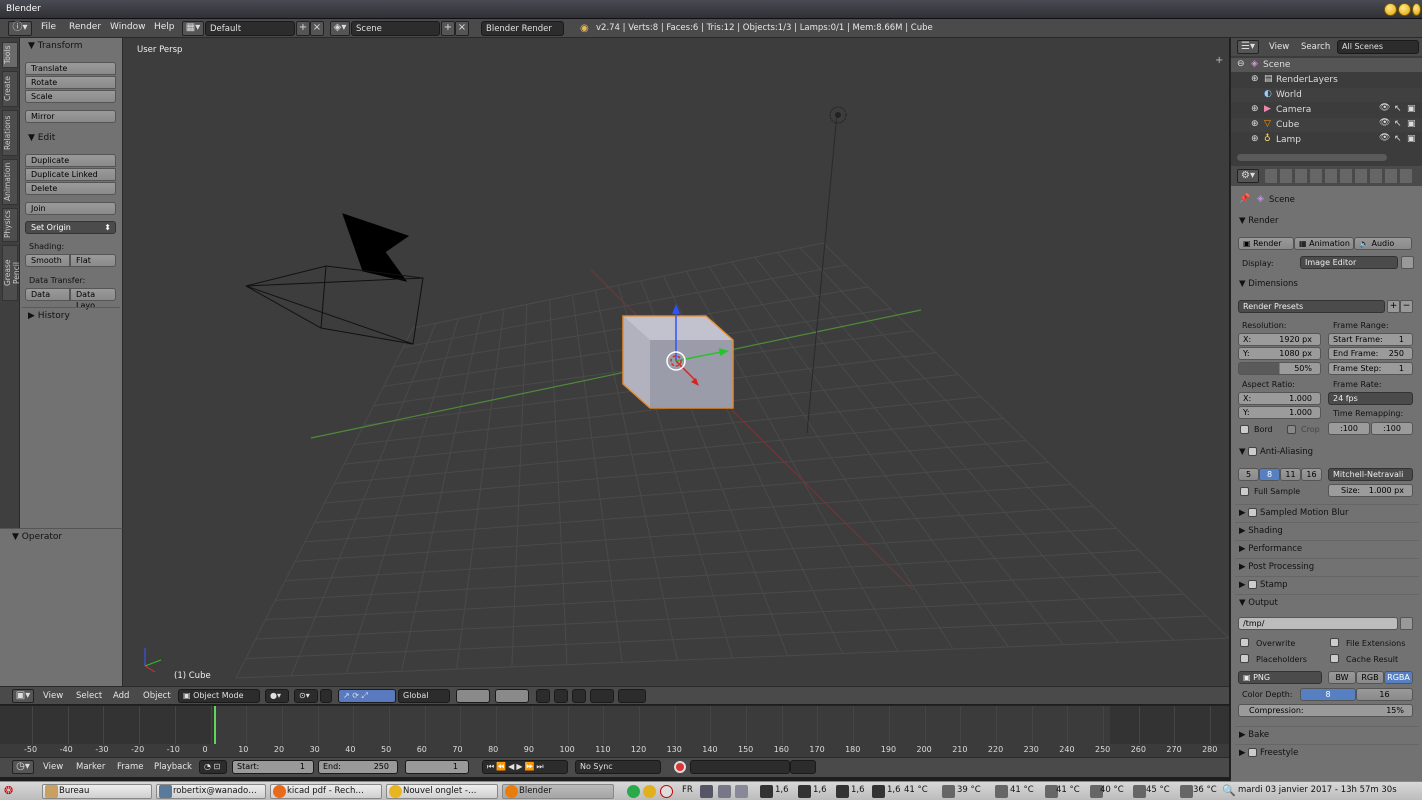 This screenshot has height=800, width=1422. Describe the element at coordinates (1370, 368) in the screenshot. I see `frame-step-field: Frame Step: 1` at that location.